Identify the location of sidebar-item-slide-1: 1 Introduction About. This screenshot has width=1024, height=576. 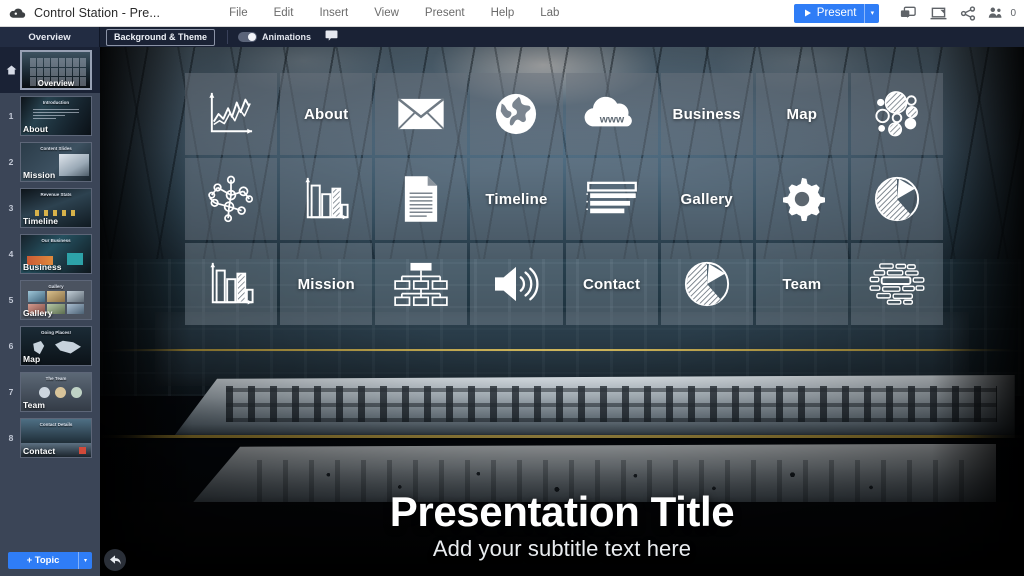
(50, 116).